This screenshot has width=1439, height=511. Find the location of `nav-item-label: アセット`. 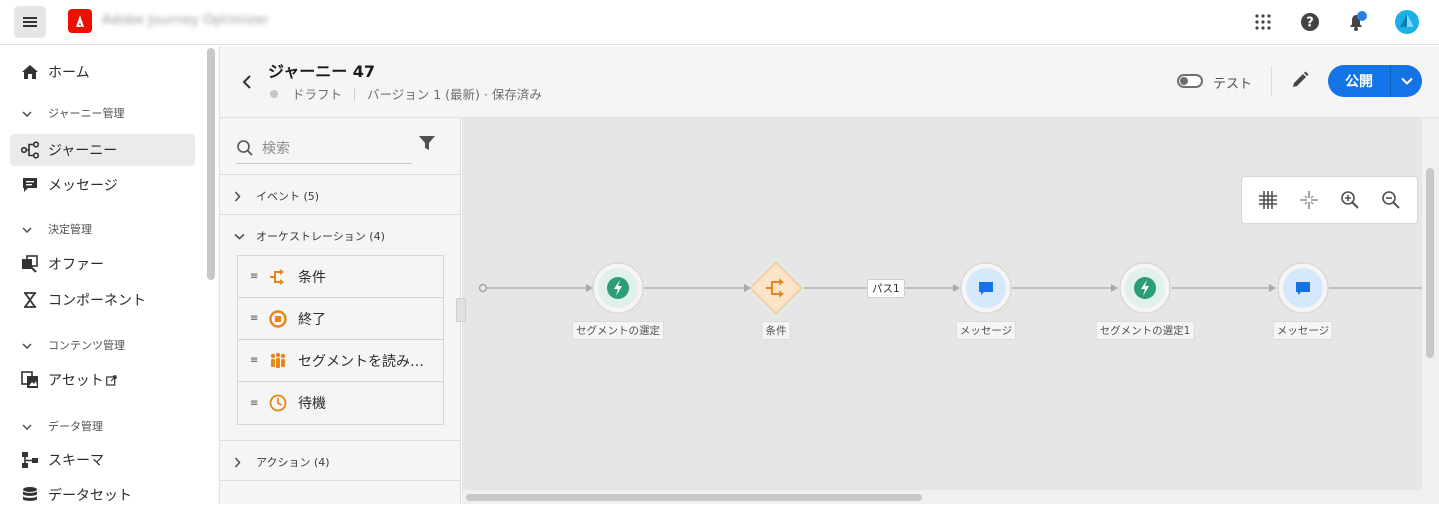

nav-item-label: アセット is located at coordinates (76, 381).